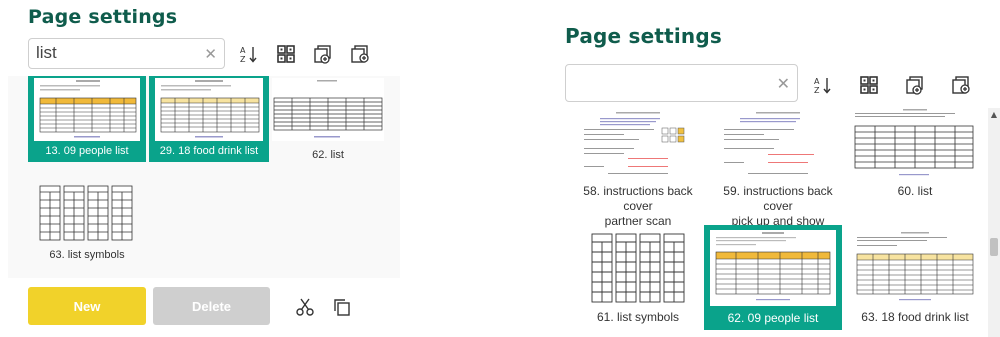 This screenshot has height=337, width=1000. I want to click on thumbnail-label: 60. list, so click(915, 191).